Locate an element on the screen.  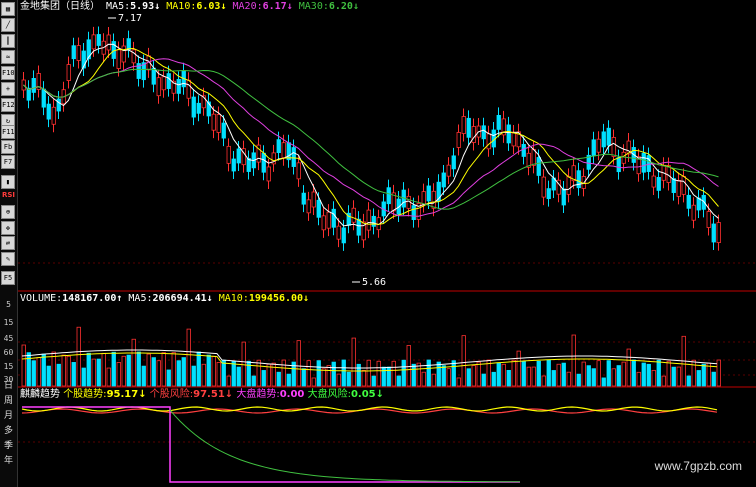
market-risk-line is located at coordinates (344, 446).